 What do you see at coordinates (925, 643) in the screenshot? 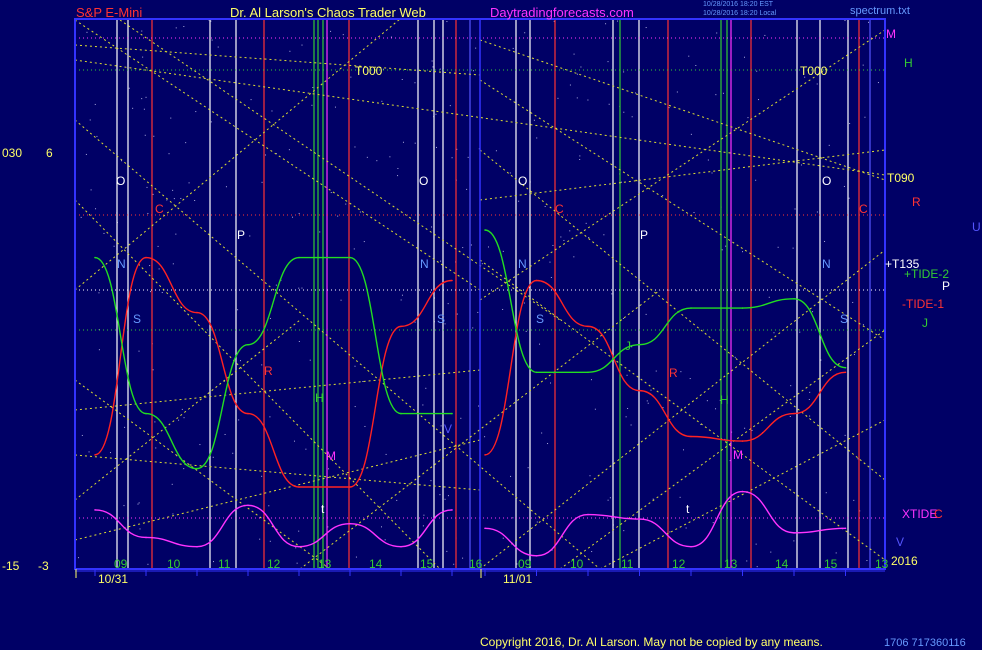
I see `footer-code: 1706 717360116` at bounding box center [925, 643].